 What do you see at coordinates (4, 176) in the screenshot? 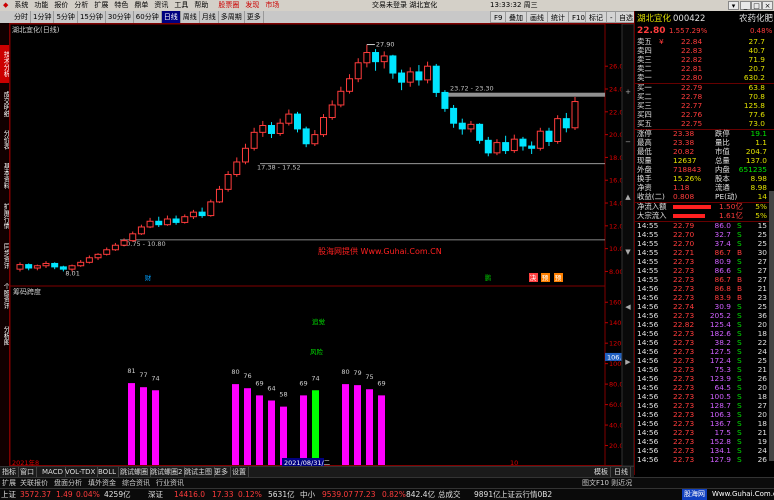
I see `strip-basic-info: 基本资料` at bounding box center [4, 176].